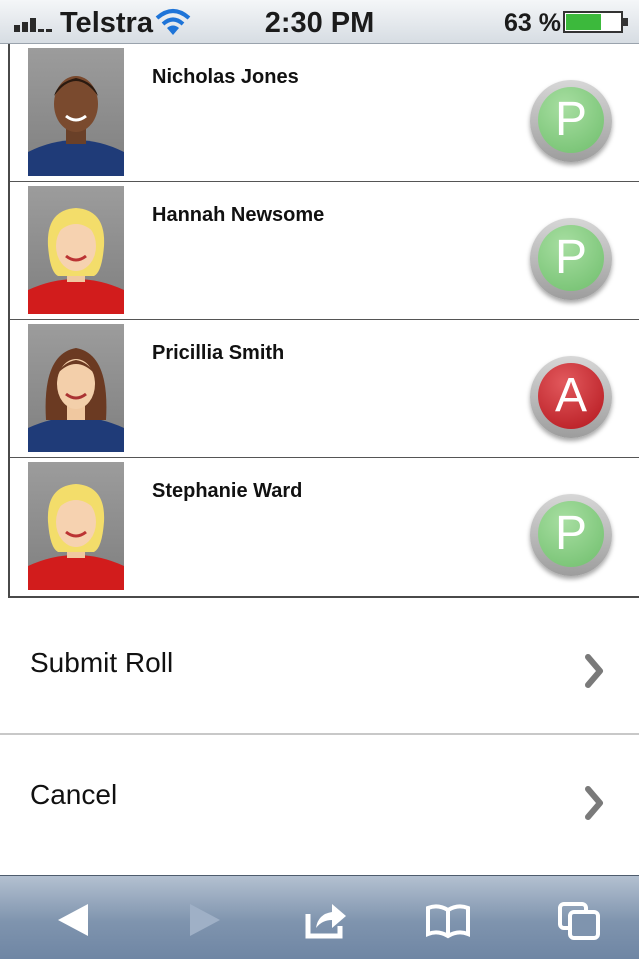  I want to click on student-name: Stephanie Ward, so click(227, 491).